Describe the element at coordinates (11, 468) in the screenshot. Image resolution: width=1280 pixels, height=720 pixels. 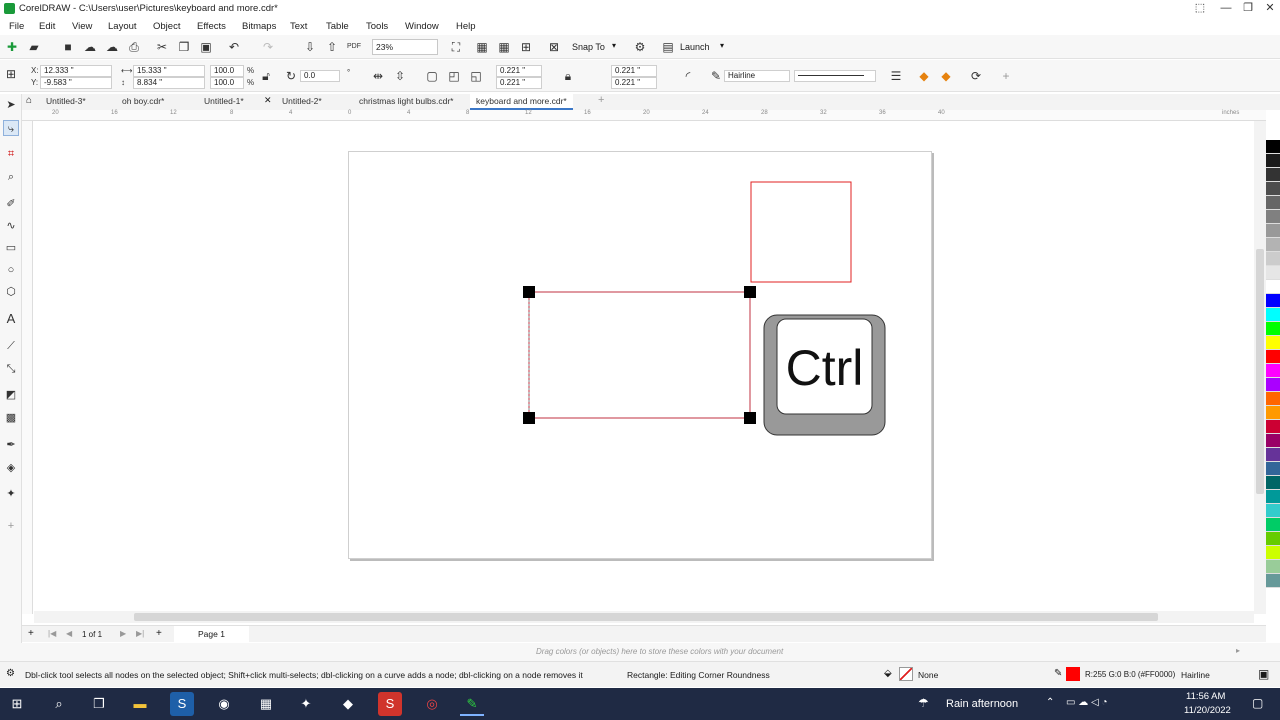
I see `interactive-fill-icon: ◈` at that location.